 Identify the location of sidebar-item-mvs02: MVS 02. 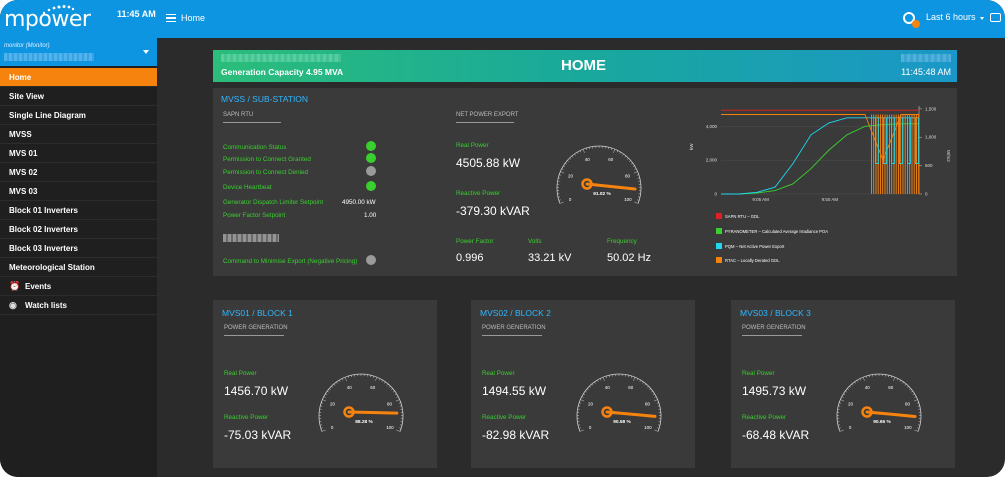
(78, 172).